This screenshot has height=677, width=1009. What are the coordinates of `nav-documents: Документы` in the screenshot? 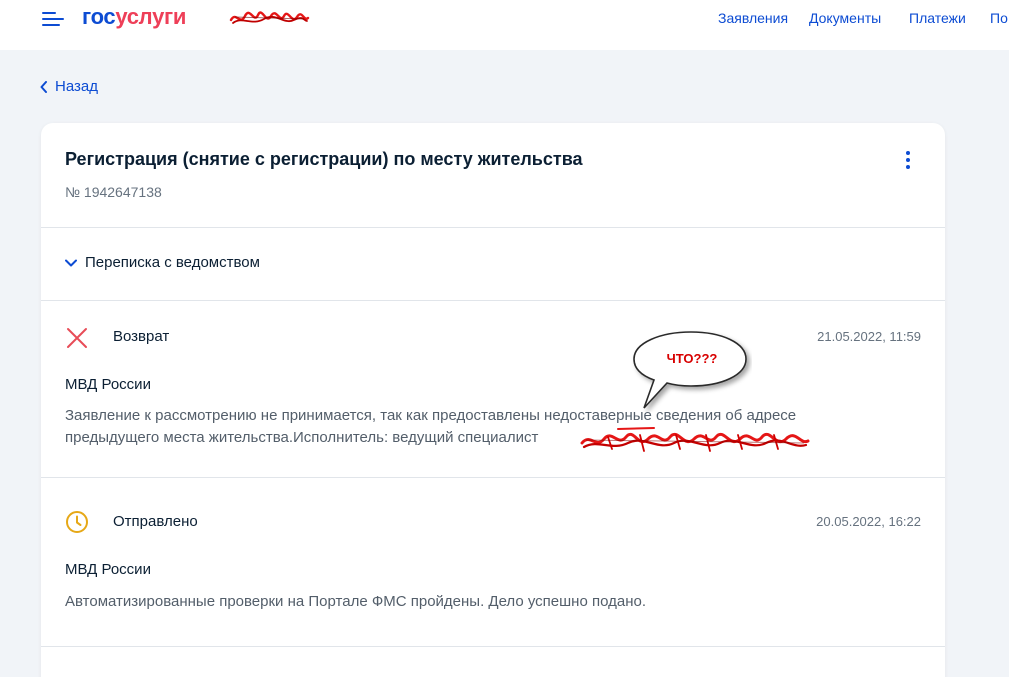 It's located at (845, 18).